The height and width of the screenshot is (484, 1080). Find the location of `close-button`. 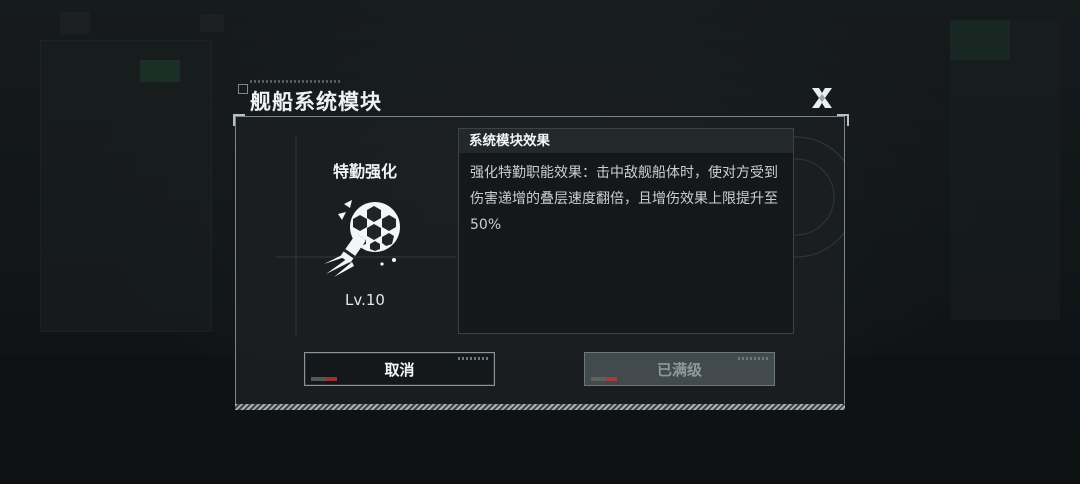

close-button is located at coordinates (822, 98).